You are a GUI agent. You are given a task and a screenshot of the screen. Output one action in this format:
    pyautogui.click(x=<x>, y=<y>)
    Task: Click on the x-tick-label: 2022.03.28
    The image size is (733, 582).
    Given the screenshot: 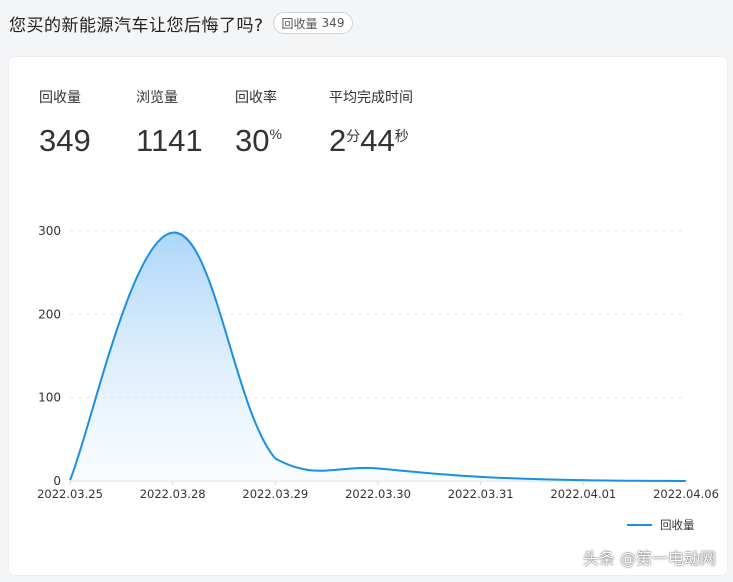 What is the action you would take?
    pyautogui.click(x=173, y=494)
    